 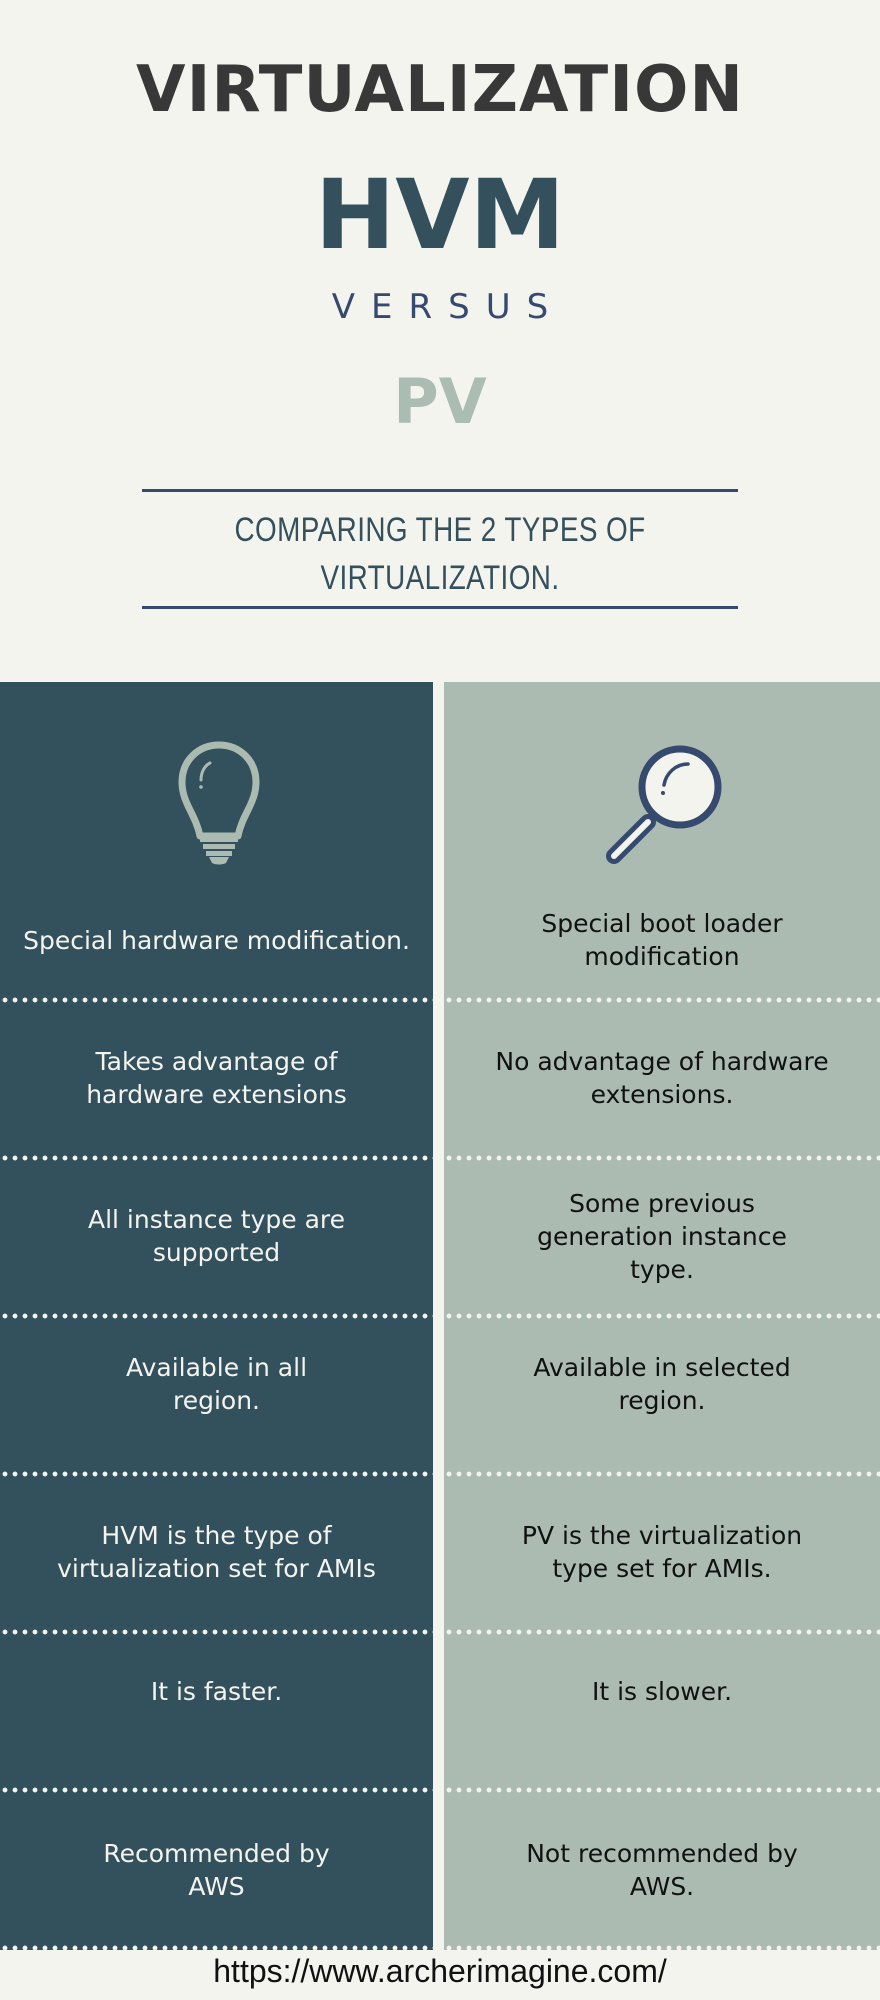 What do you see at coordinates (663, 805) in the screenshot?
I see `magnifying-glass-icon` at bounding box center [663, 805].